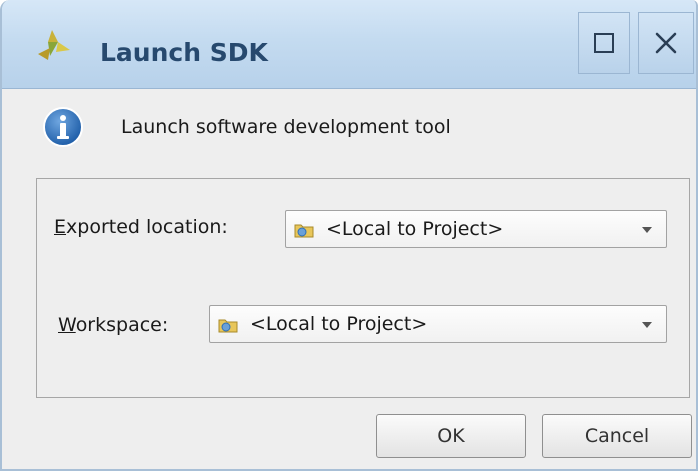 The width and height of the screenshot is (698, 473). I want to click on dialog-message: Launch software development tool, so click(286, 127).